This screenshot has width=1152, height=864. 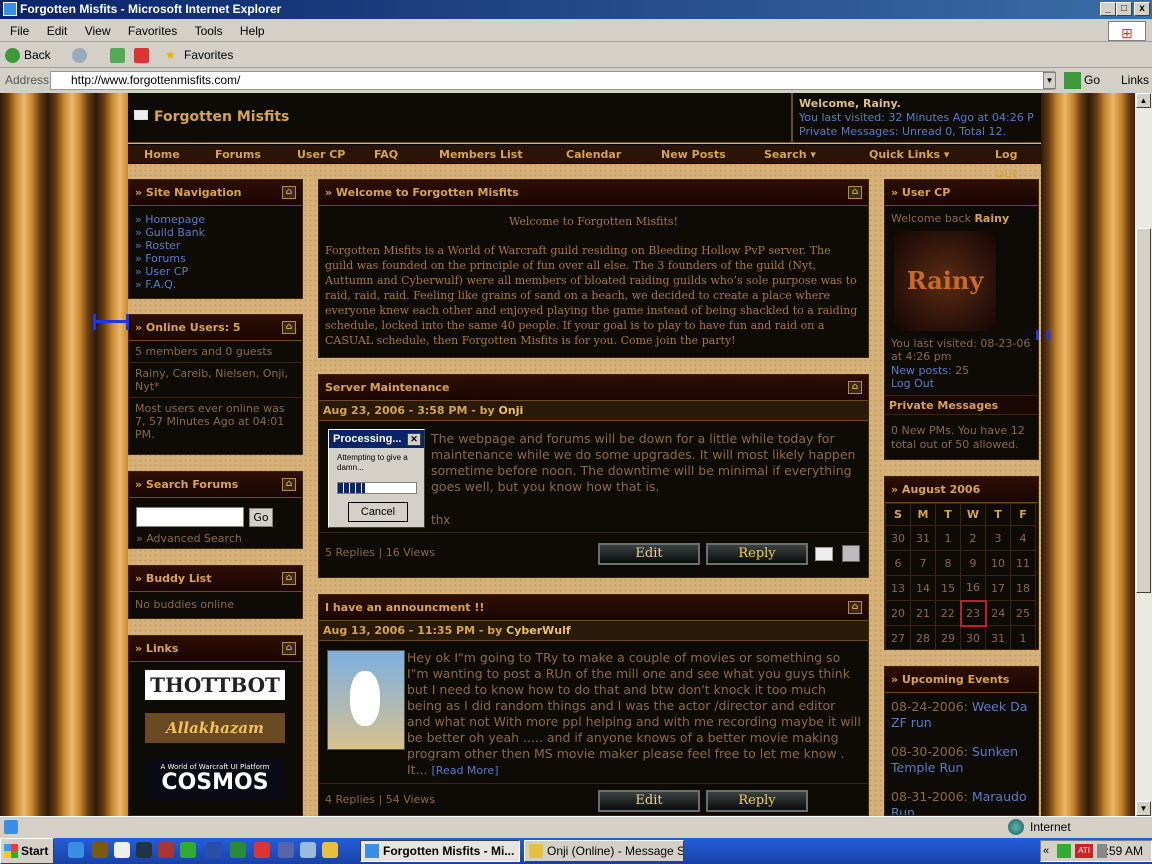 What do you see at coordinates (1142, 9) in the screenshot?
I see `close-button: x` at bounding box center [1142, 9].